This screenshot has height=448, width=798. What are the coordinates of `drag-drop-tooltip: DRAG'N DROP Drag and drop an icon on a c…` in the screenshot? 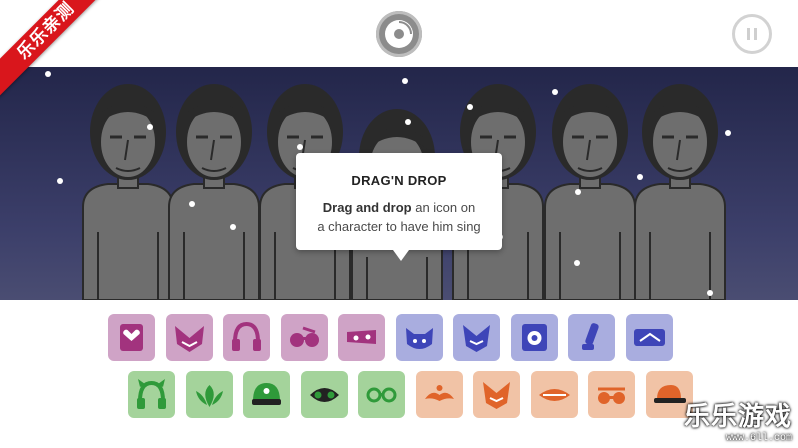 It's located at (399, 207).